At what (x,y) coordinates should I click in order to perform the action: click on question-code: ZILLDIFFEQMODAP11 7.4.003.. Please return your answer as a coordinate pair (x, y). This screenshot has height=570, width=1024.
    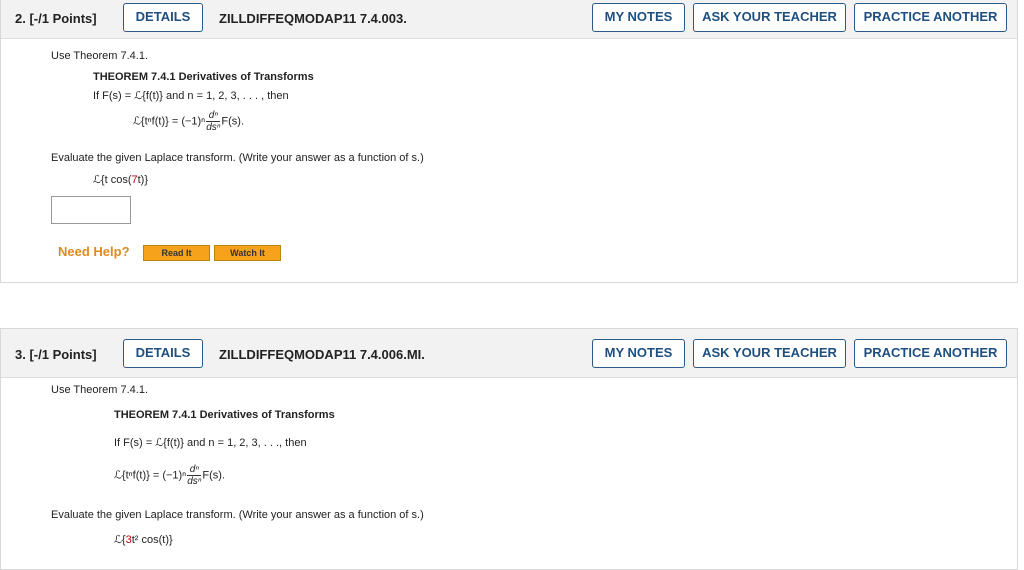
    Looking at the image, I should click on (313, 18).